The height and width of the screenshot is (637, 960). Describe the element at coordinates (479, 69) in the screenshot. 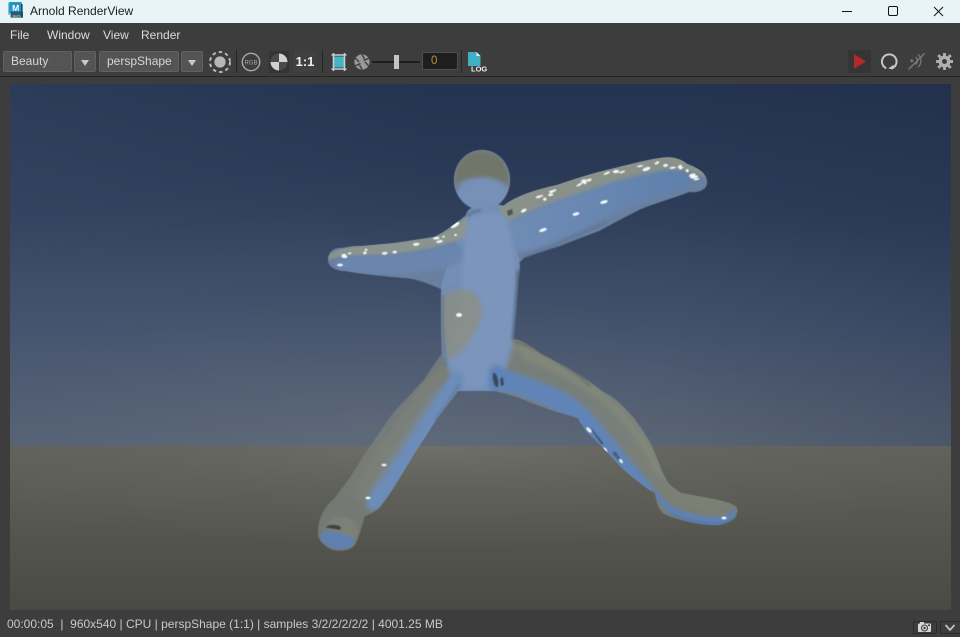

I see `svg-text: LOG` at that location.